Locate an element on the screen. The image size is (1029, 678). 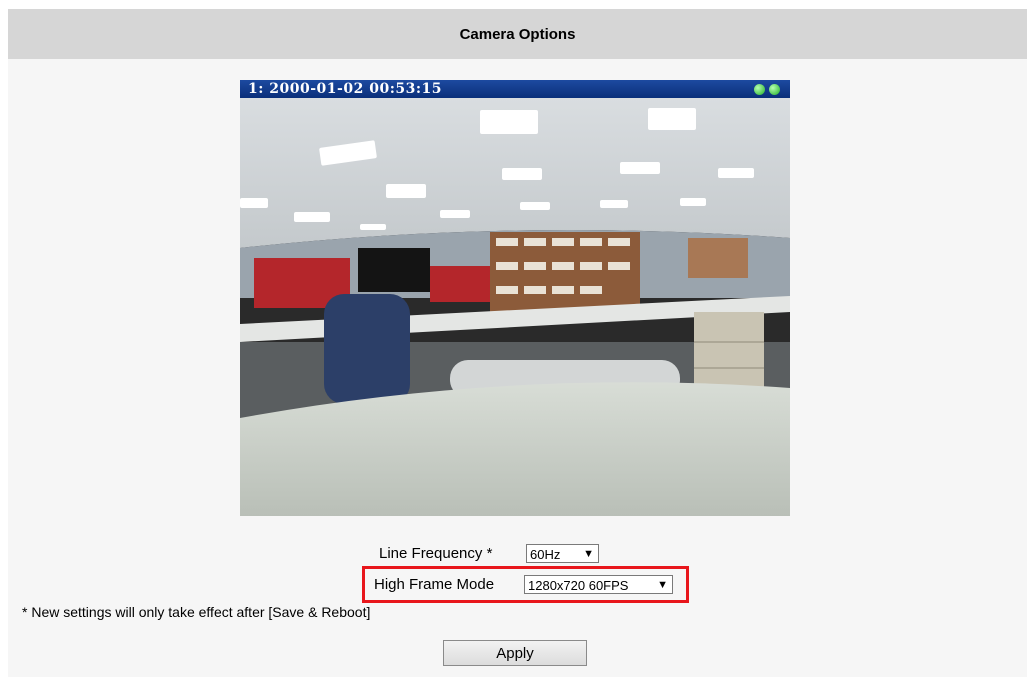
high-frame-mode-label: High Frame Mode is located at coordinates (434, 584).